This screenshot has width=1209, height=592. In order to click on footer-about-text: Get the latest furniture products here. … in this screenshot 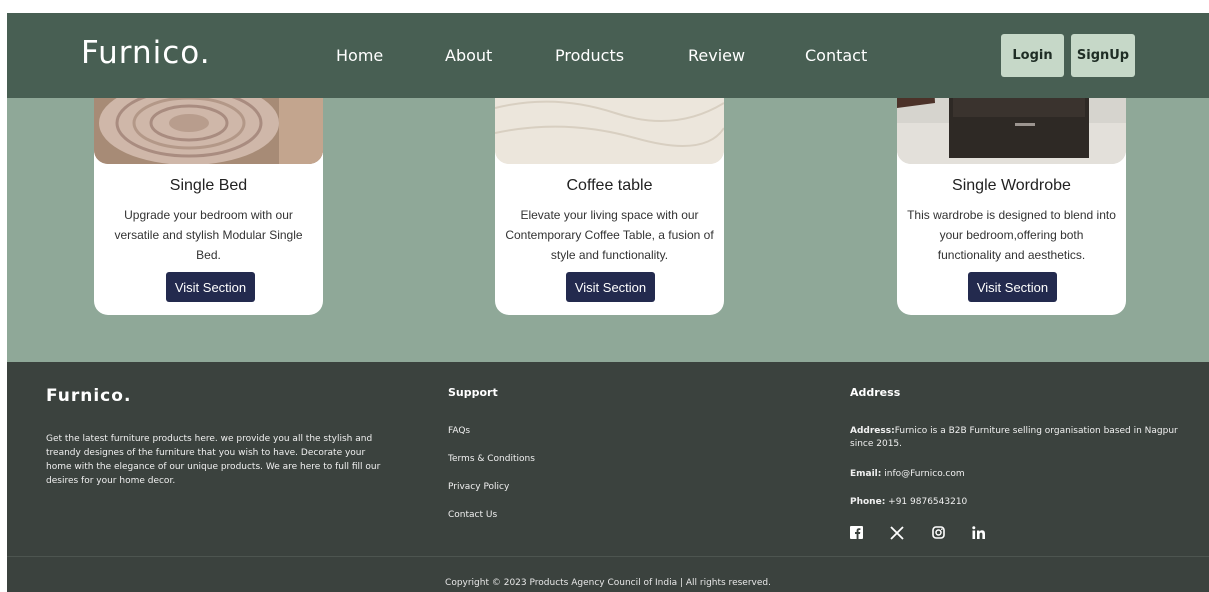, I will do `click(213, 460)`.